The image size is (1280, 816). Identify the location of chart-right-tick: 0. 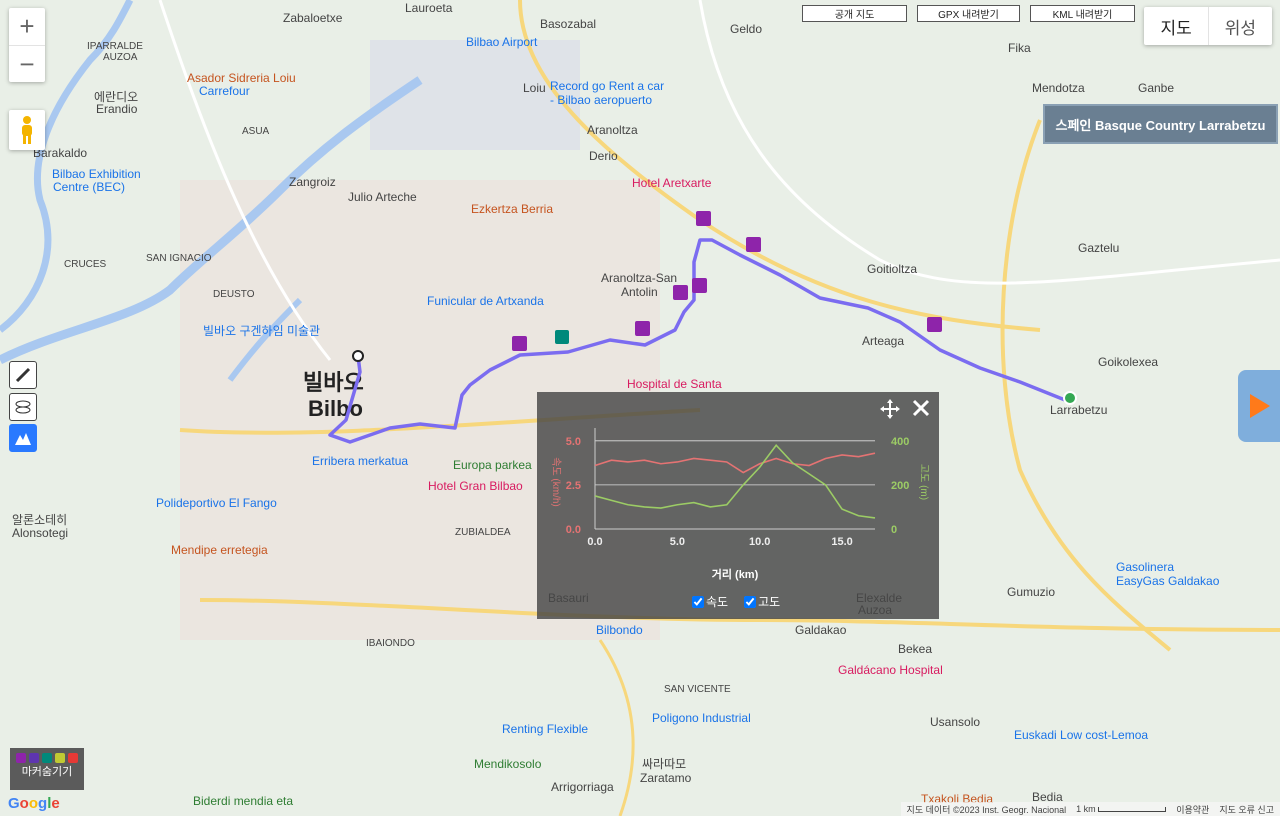
(894, 530).